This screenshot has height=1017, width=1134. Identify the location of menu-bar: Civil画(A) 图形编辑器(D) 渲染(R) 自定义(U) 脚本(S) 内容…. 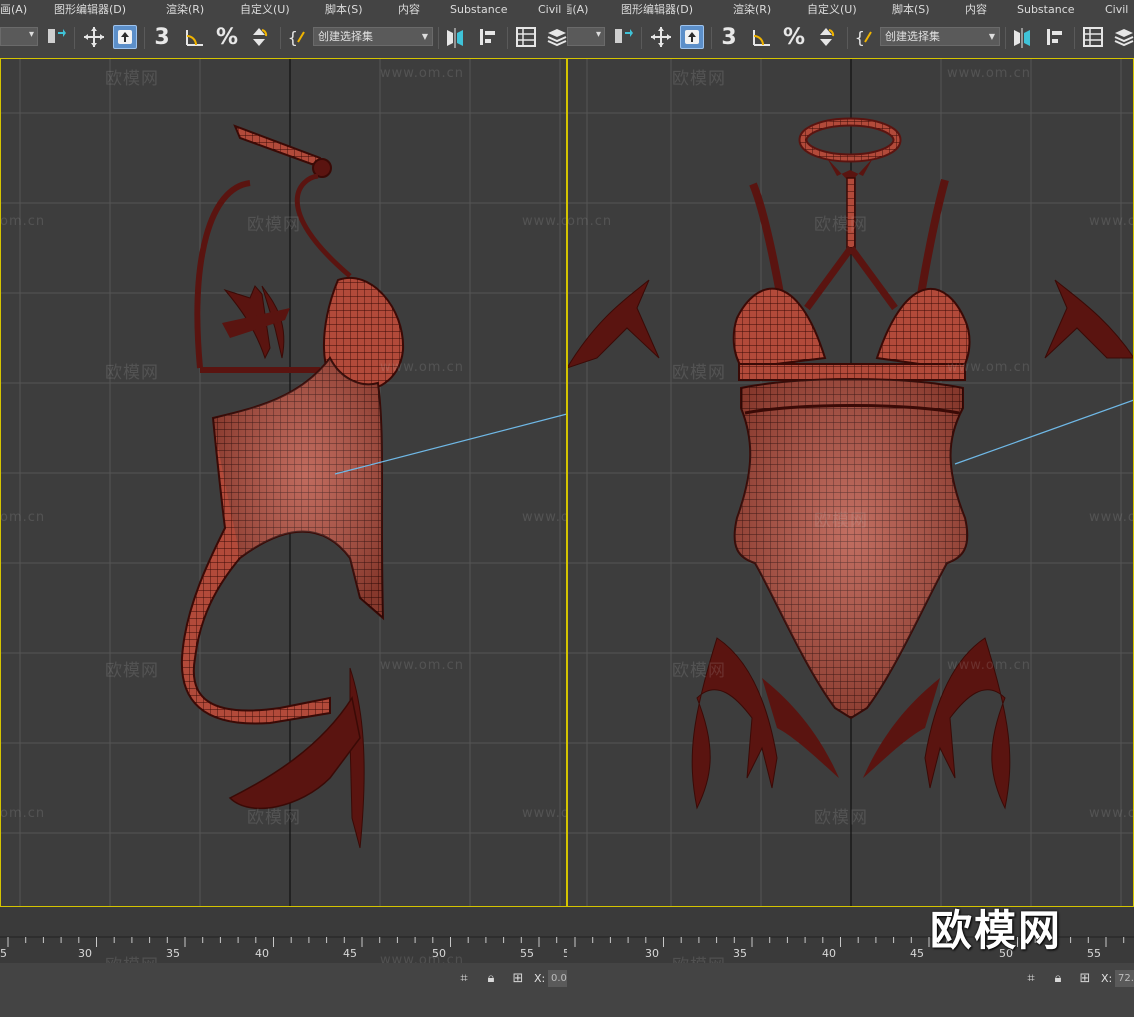
(850, 9).